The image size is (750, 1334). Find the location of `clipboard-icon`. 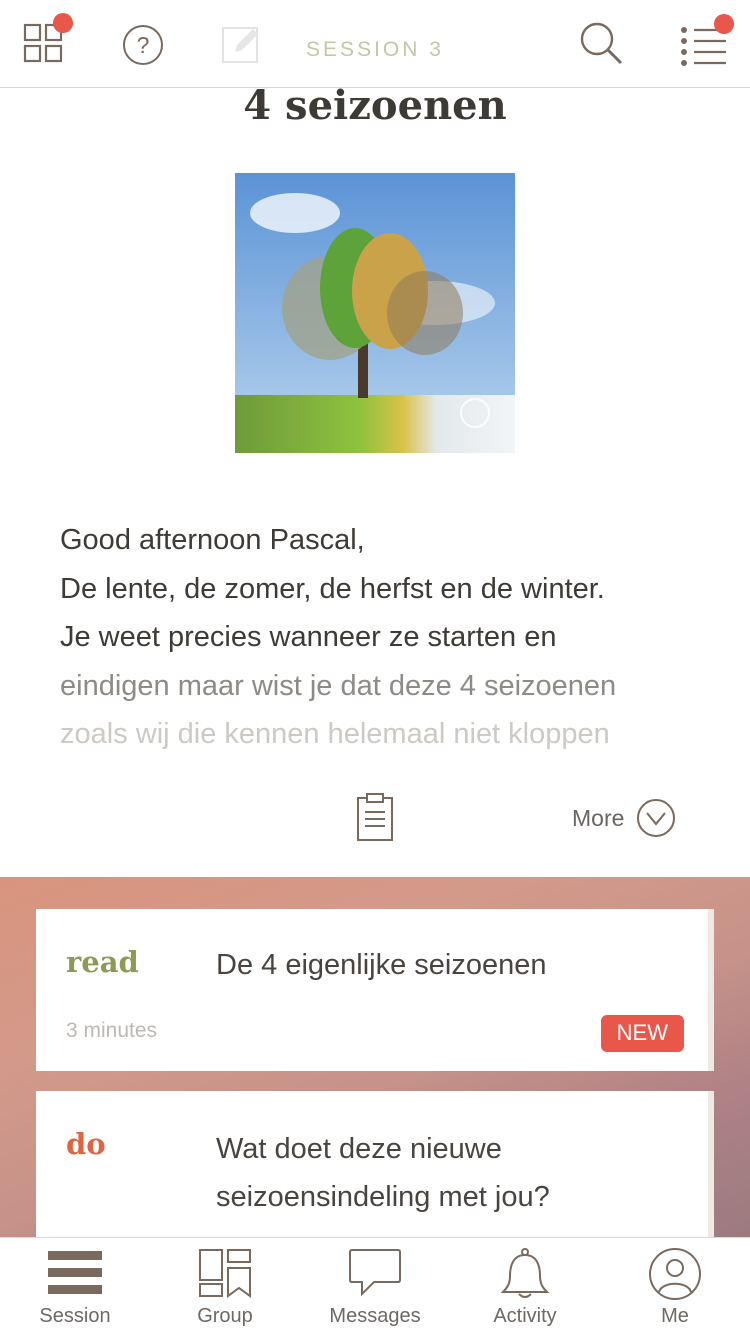

clipboard-icon is located at coordinates (375, 817).